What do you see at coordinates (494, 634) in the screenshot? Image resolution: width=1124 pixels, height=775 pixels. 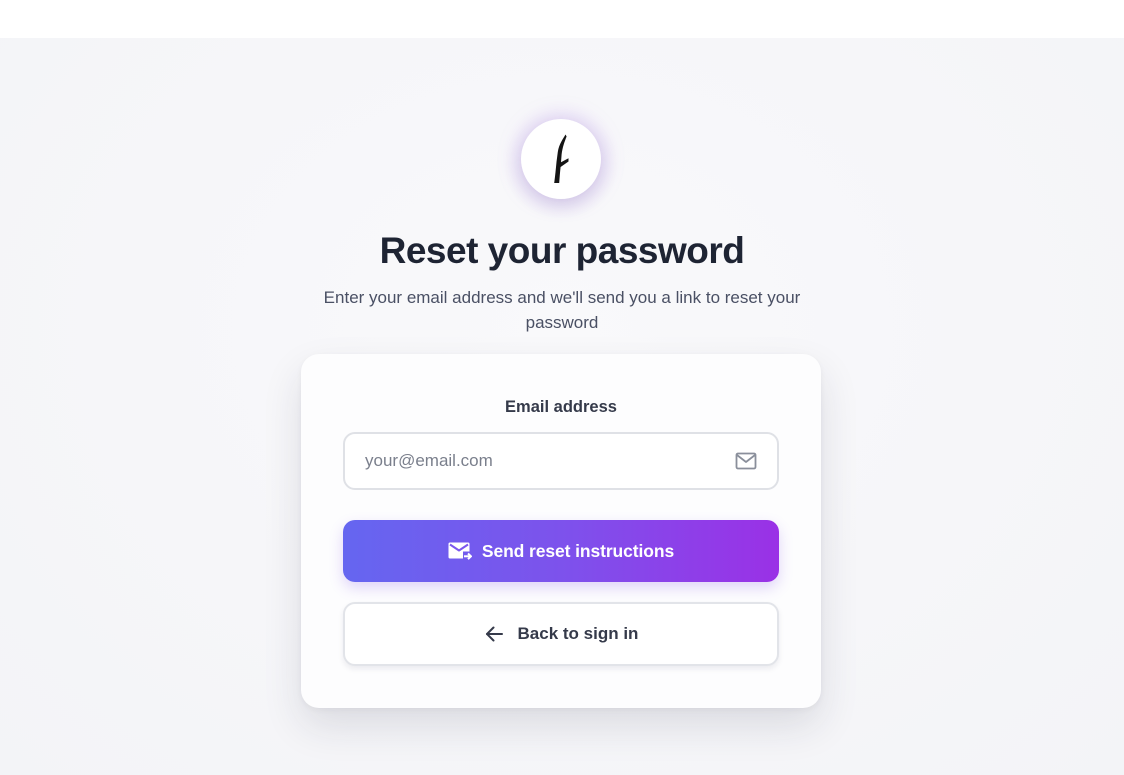 I see `arrow-left-icon` at bounding box center [494, 634].